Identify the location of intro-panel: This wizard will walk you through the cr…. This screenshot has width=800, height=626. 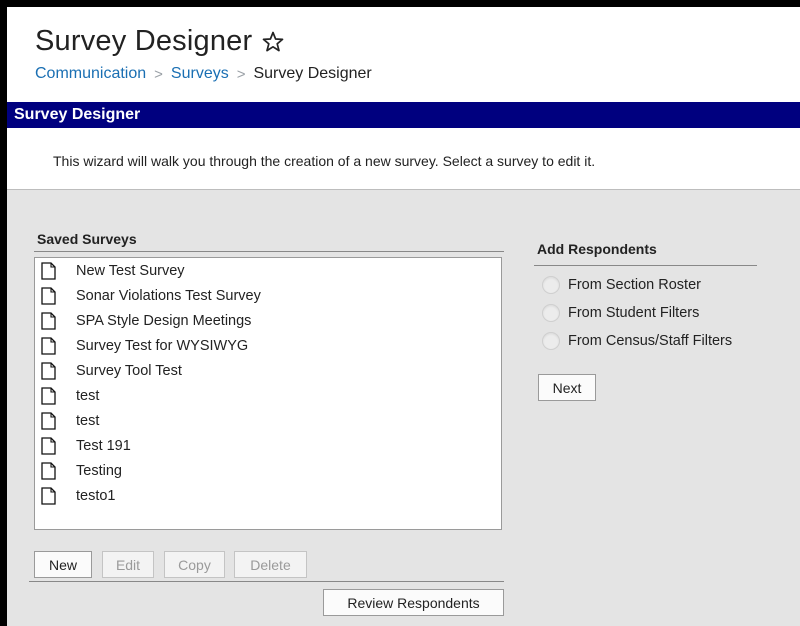
(403, 159).